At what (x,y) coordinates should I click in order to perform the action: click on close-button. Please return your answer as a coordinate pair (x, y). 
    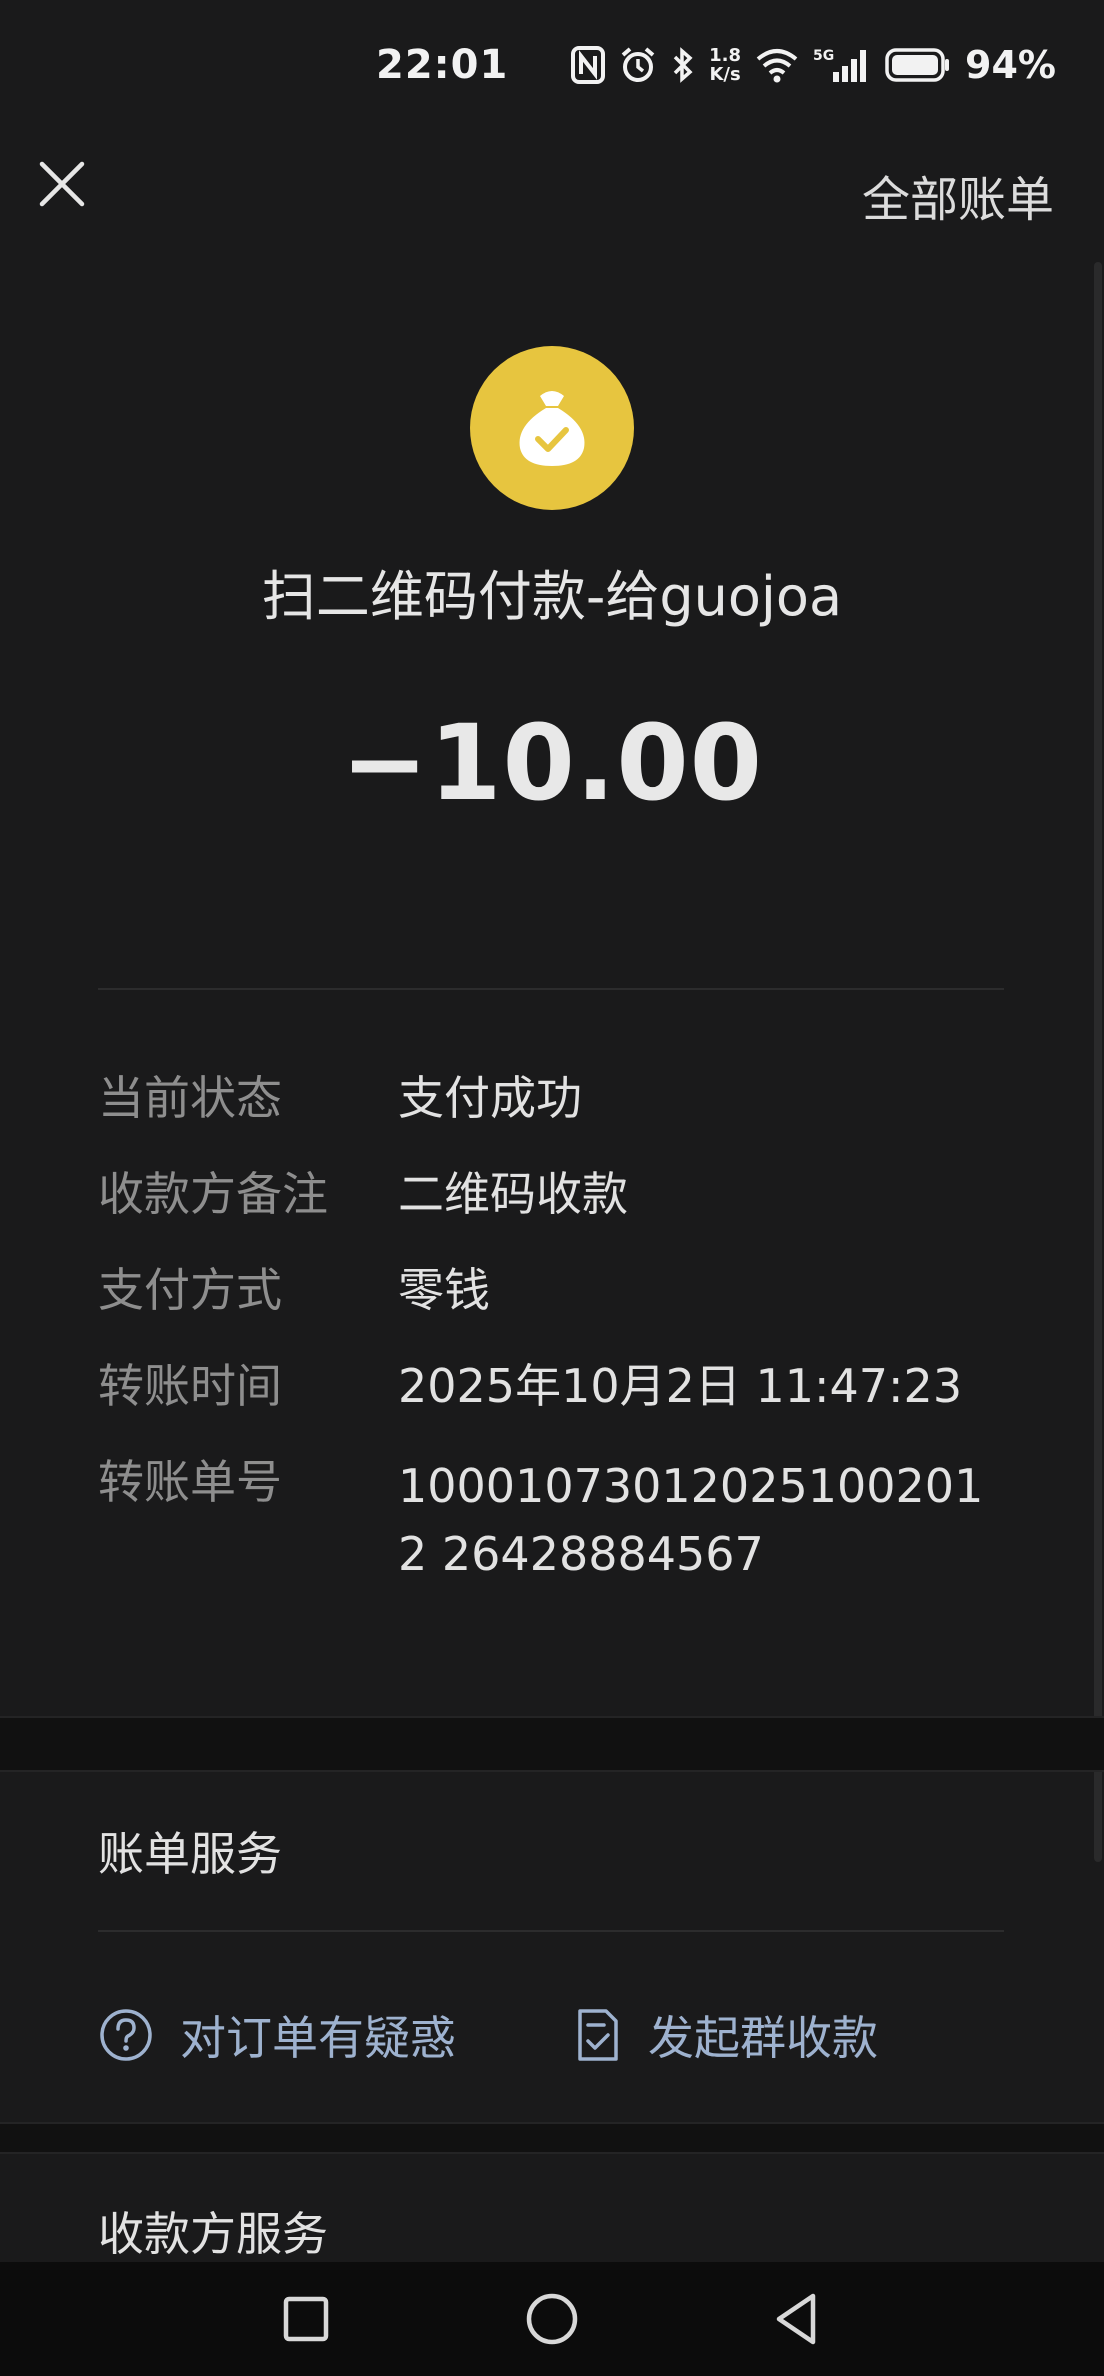
    Looking at the image, I should click on (62, 184).